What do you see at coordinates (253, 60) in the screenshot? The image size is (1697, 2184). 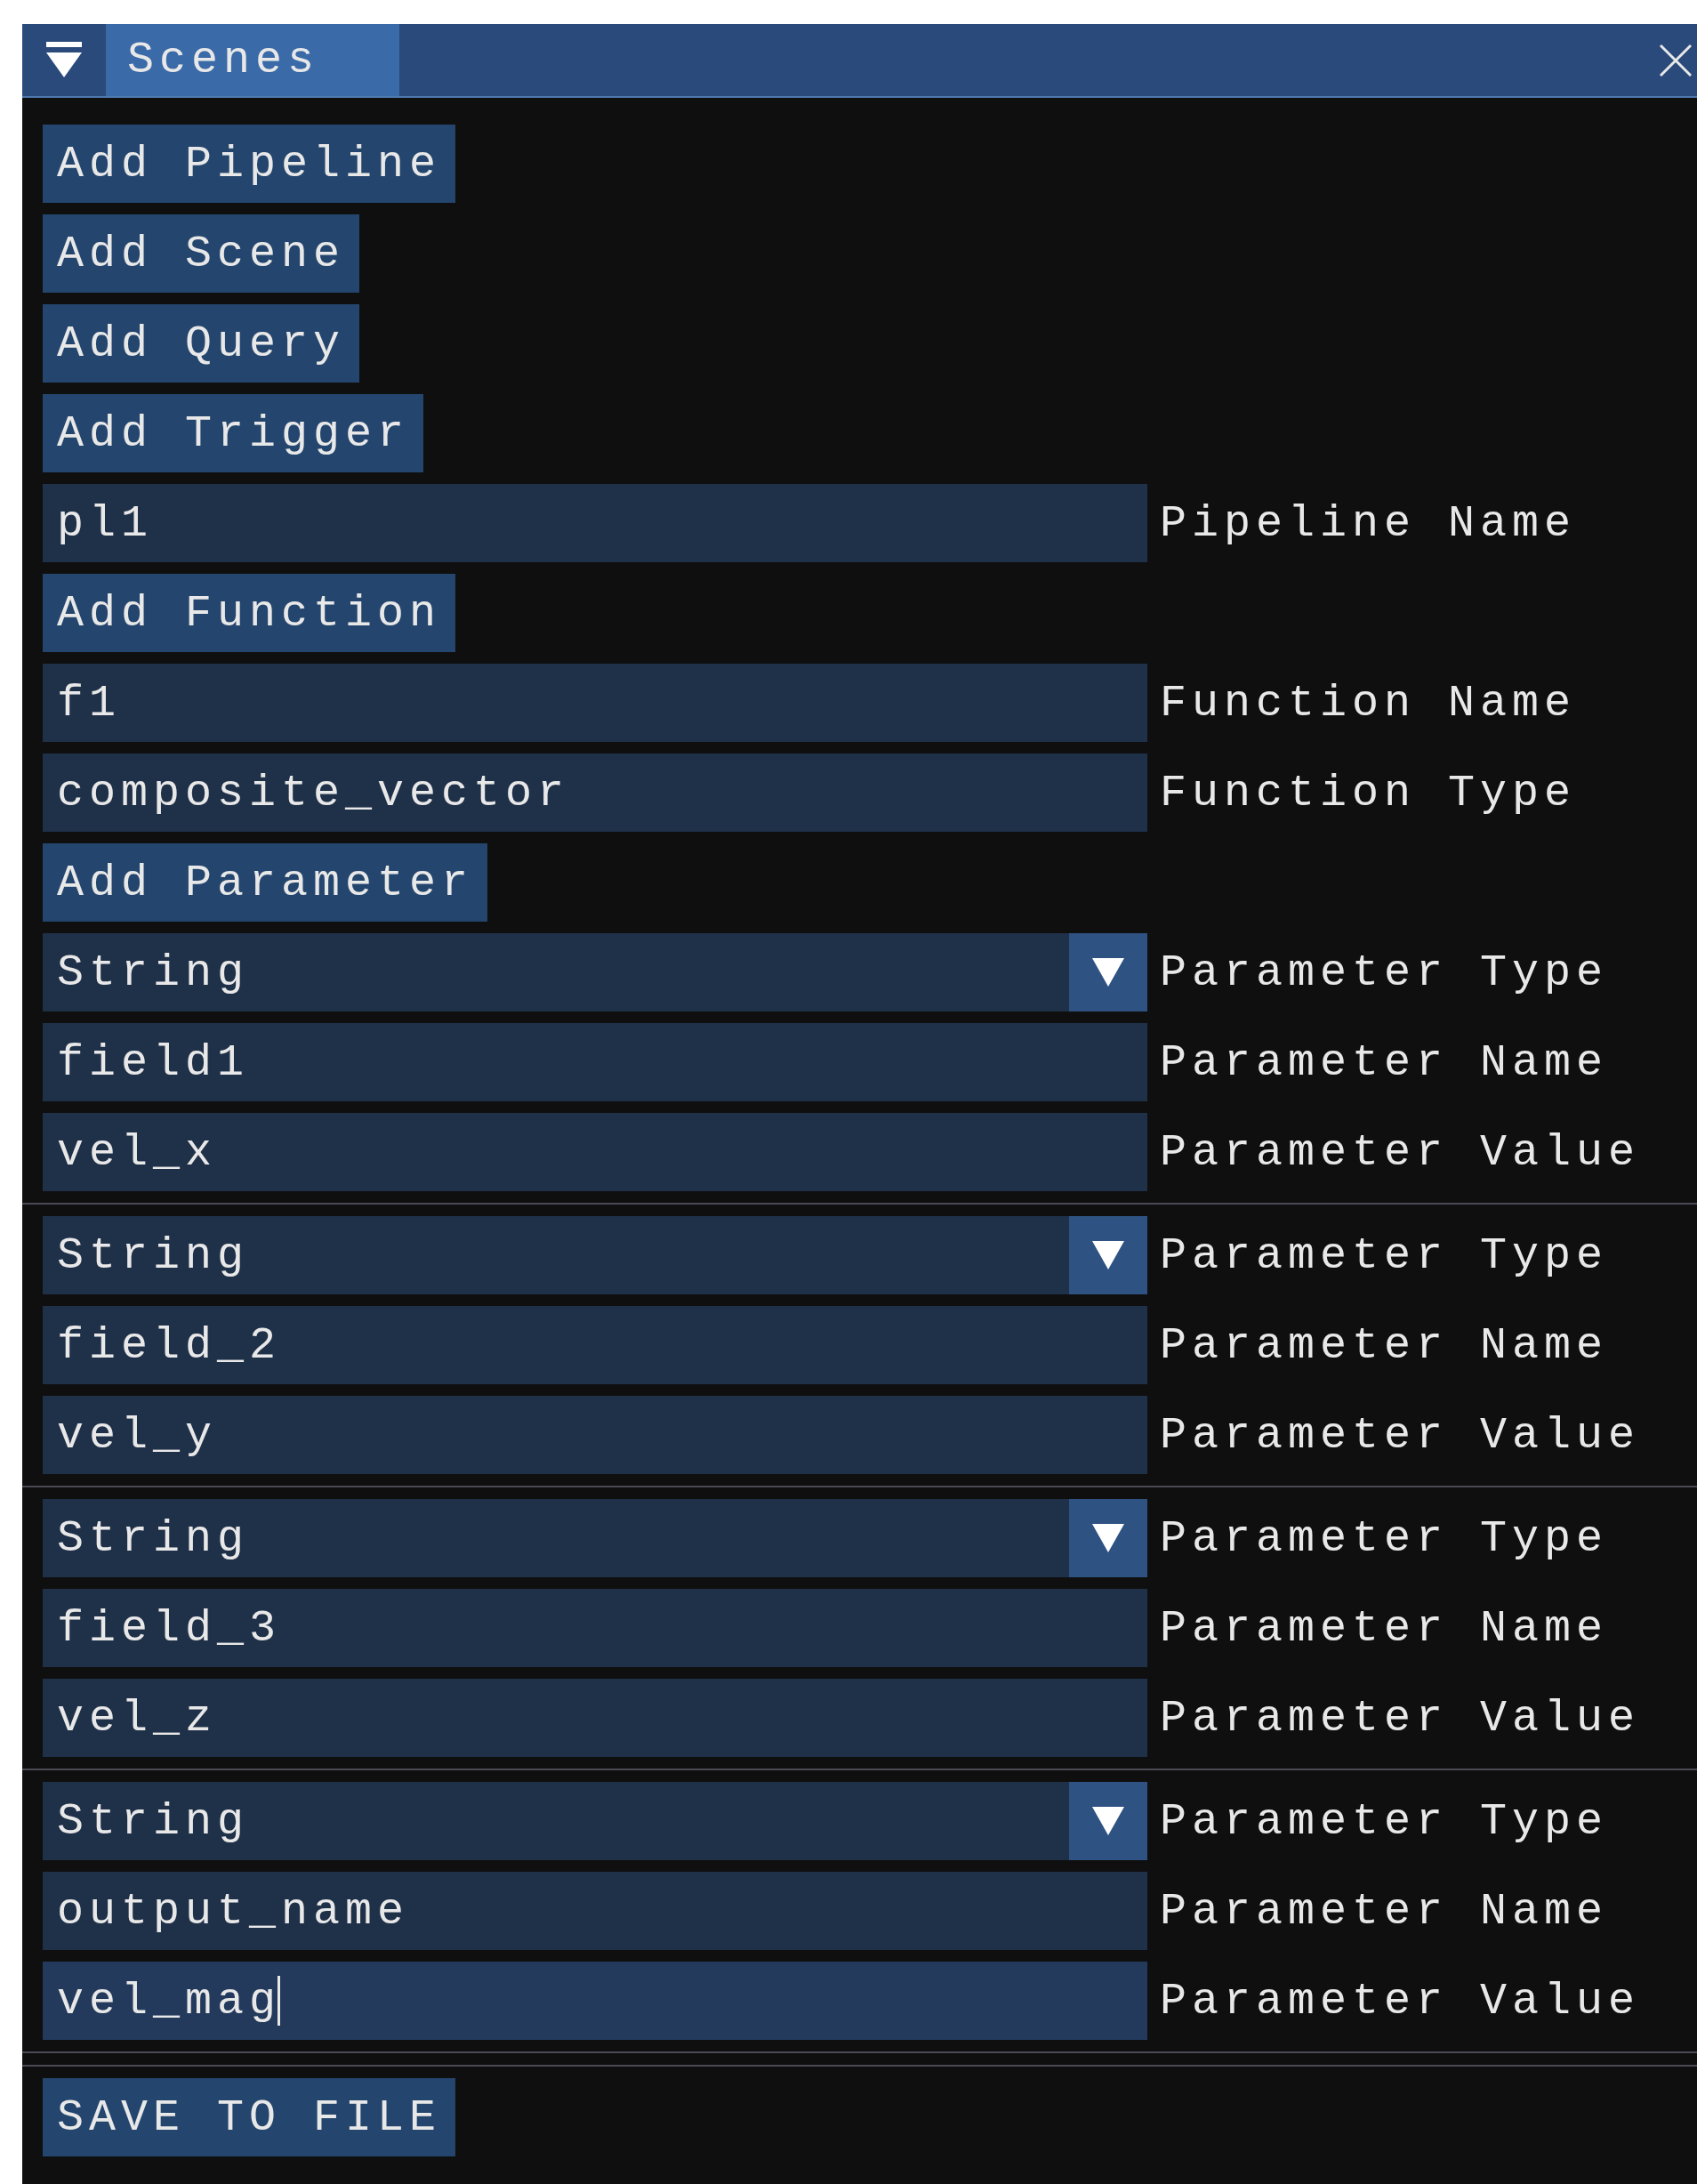 I see `window-title: Scenes` at bounding box center [253, 60].